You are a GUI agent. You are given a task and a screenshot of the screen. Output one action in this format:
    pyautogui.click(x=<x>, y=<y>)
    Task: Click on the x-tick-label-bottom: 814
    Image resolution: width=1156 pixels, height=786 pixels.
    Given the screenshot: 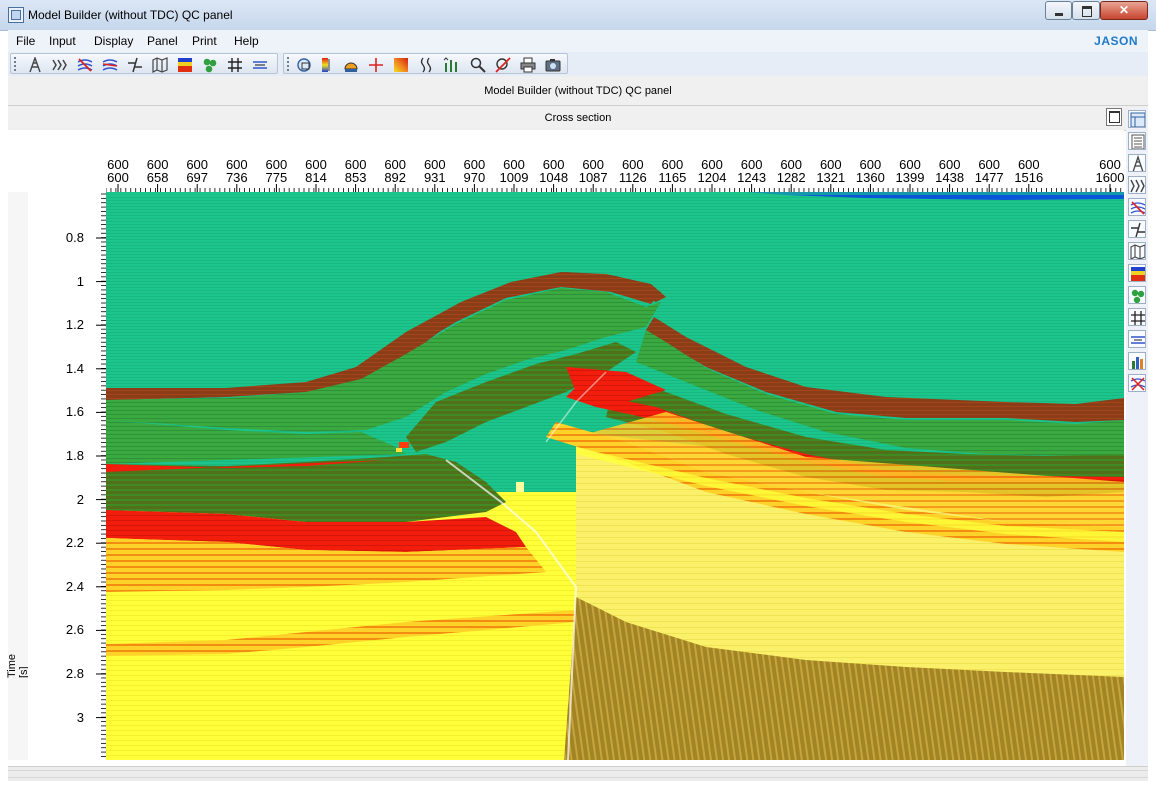 What is the action you would take?
    pyautogui.click(x=316, y=177)
    